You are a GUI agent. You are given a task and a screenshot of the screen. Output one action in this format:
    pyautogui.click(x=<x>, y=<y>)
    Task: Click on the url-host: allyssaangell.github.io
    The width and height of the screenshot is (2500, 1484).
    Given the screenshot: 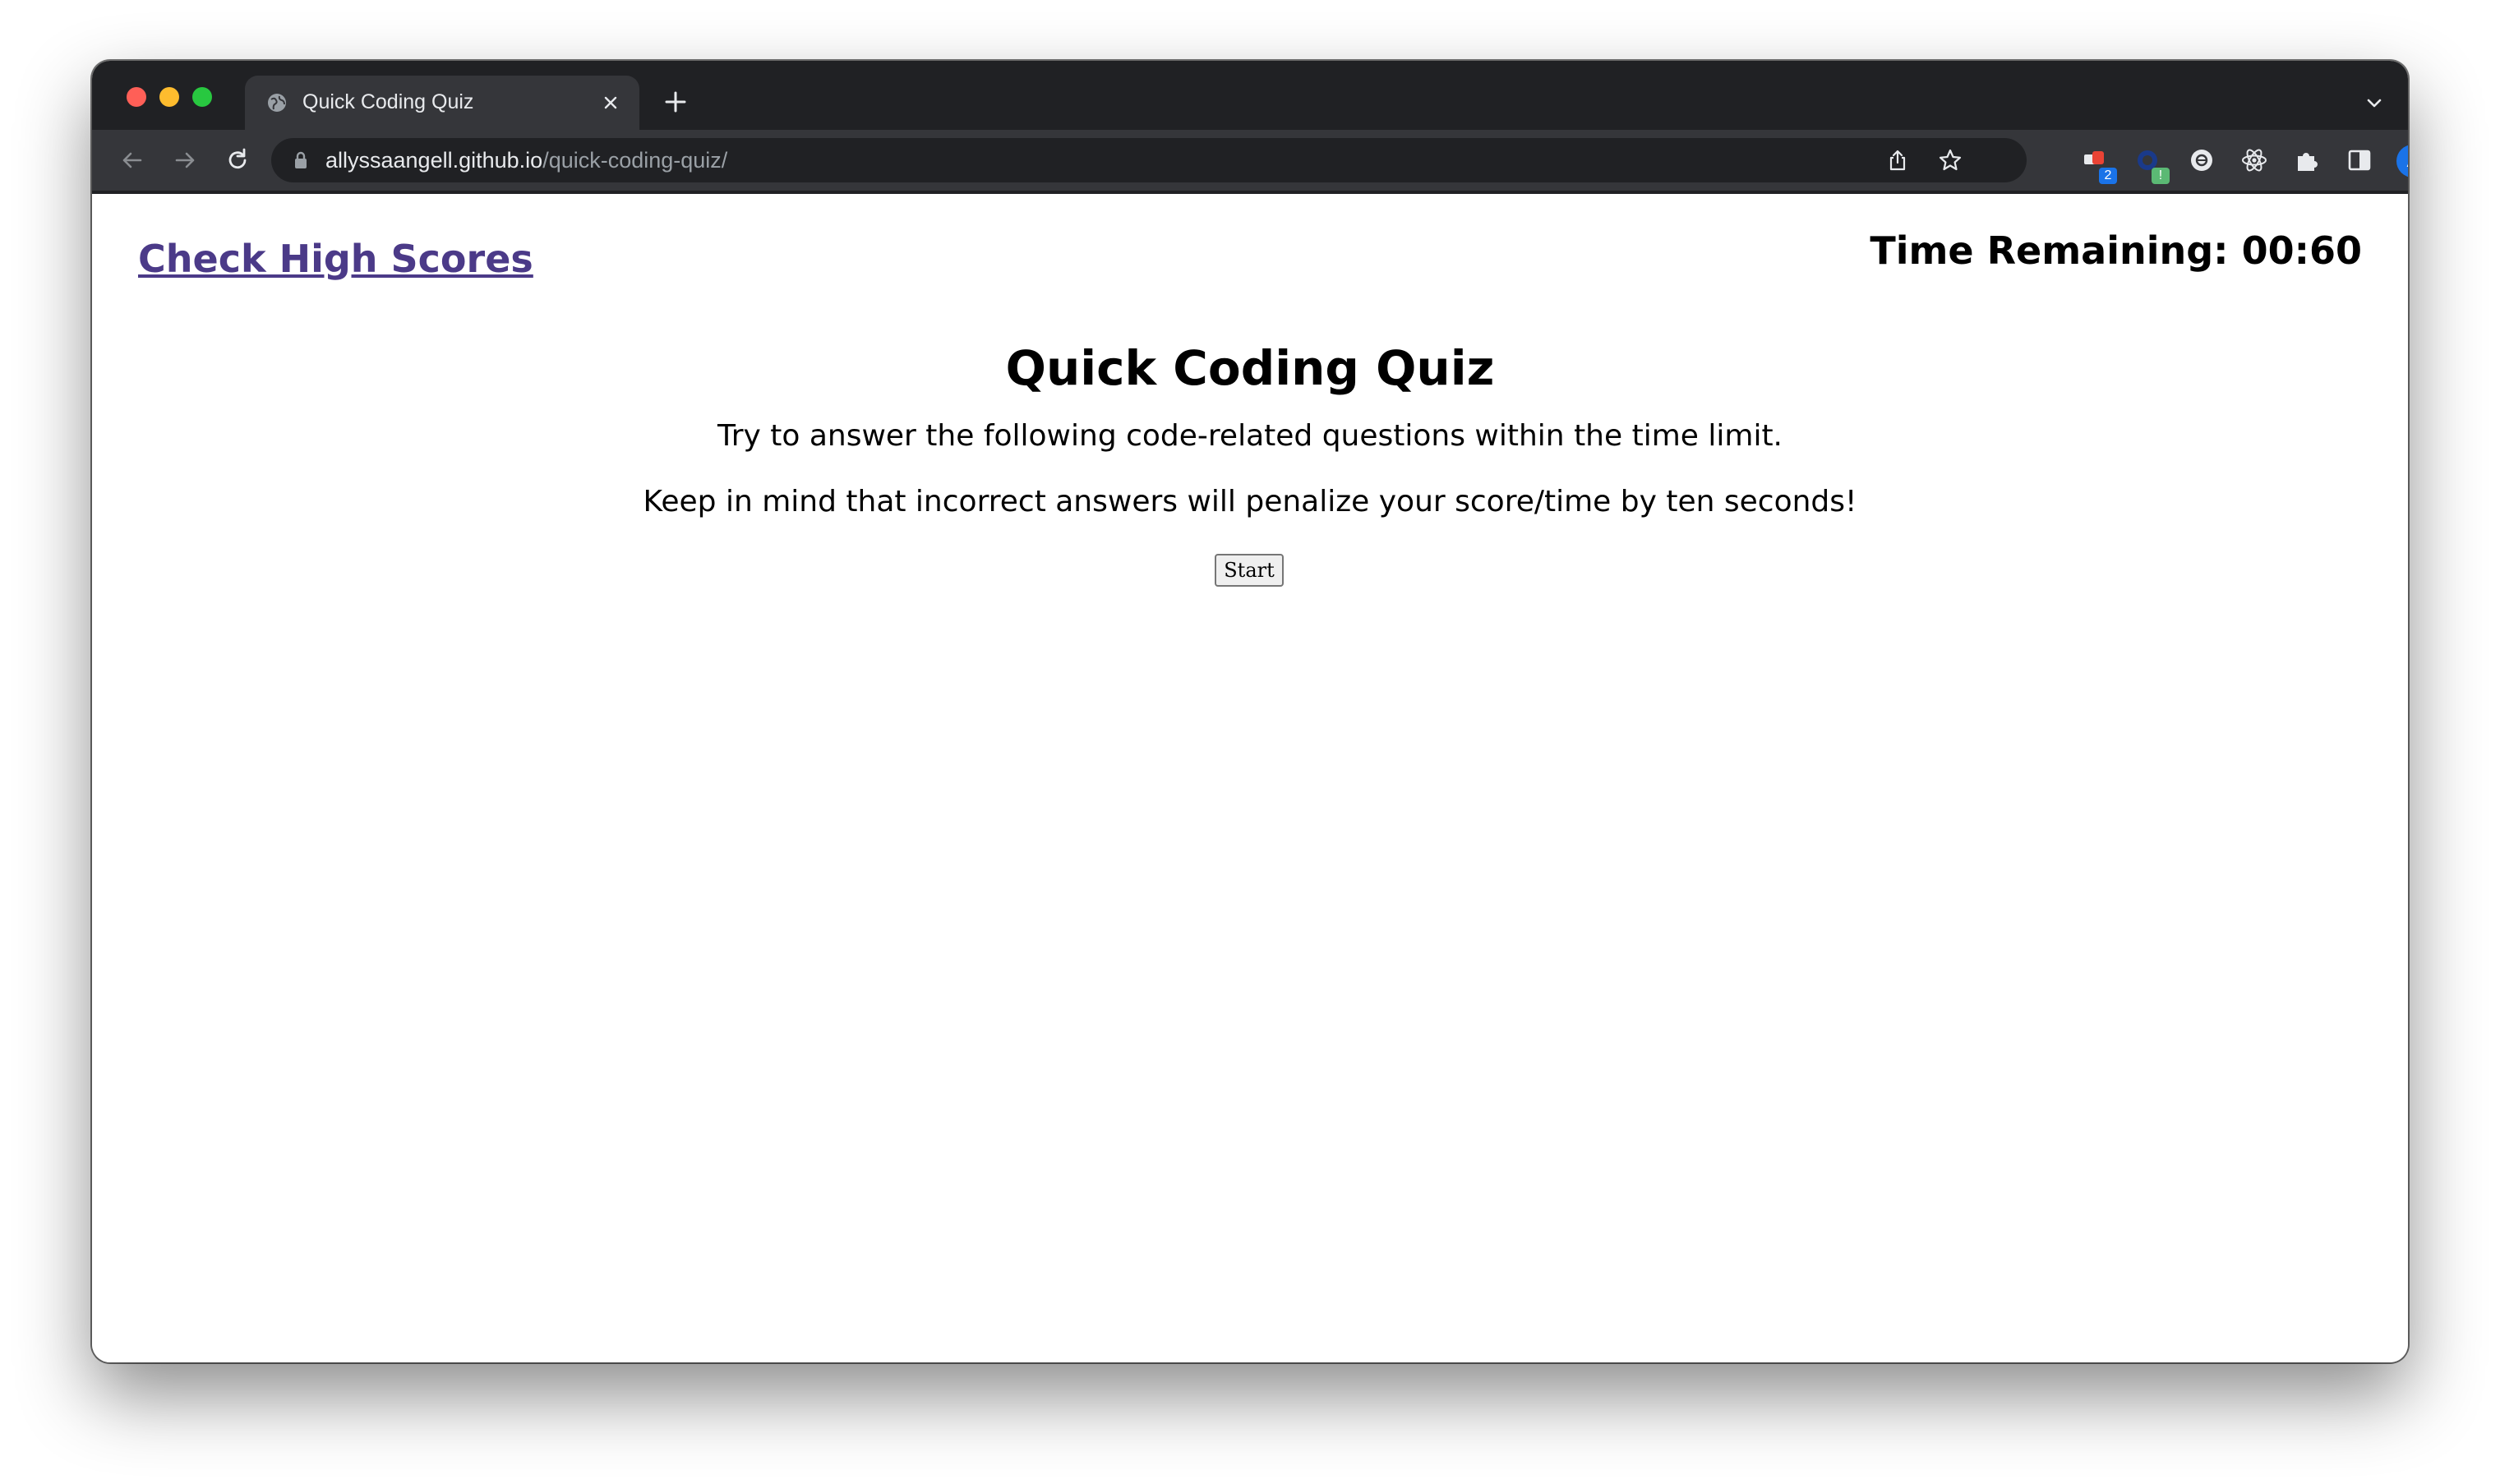 What is the action you would take?
    pyautogui.click(x=434, y=160)
    